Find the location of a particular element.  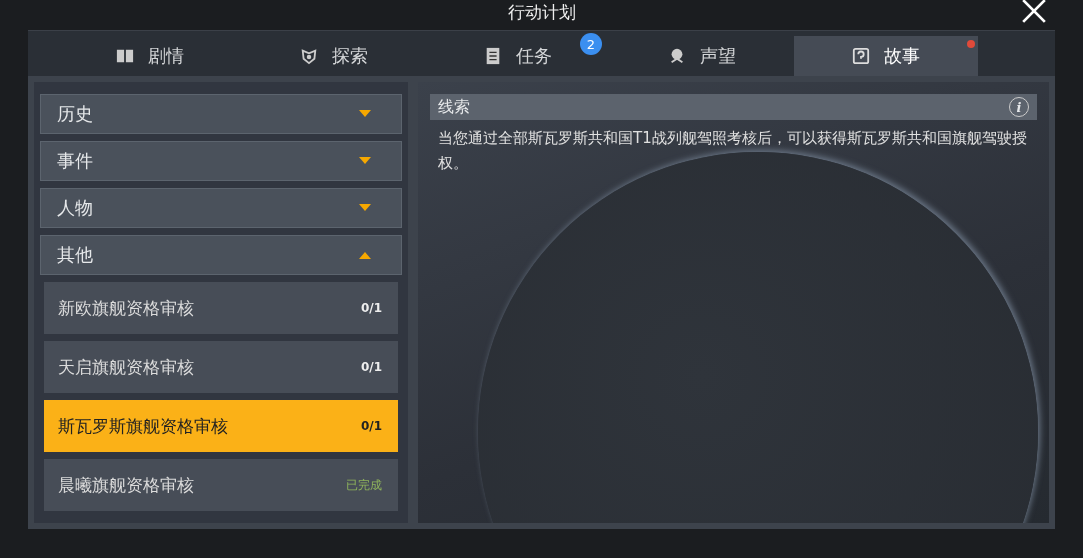

tab: 故事 is located at coordinates (886, 56).